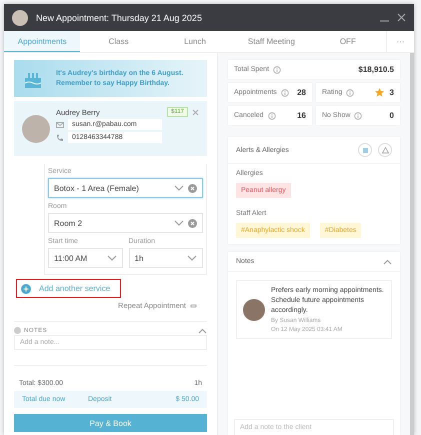 This screenshot has width=421, height=435. Describe the element at coordinates (301, 115) in the screenshot. I see `stat-value: 16` at that location.